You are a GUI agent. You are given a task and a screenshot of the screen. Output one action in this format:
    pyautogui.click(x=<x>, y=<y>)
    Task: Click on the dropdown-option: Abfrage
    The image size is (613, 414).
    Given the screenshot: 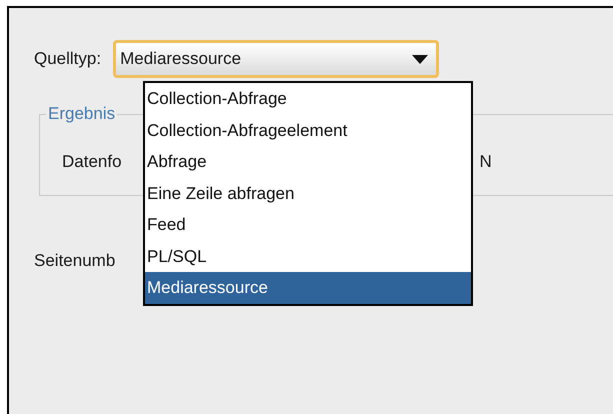 What is the action you would take?
    pyautogui.click(x=308, y=162)
    